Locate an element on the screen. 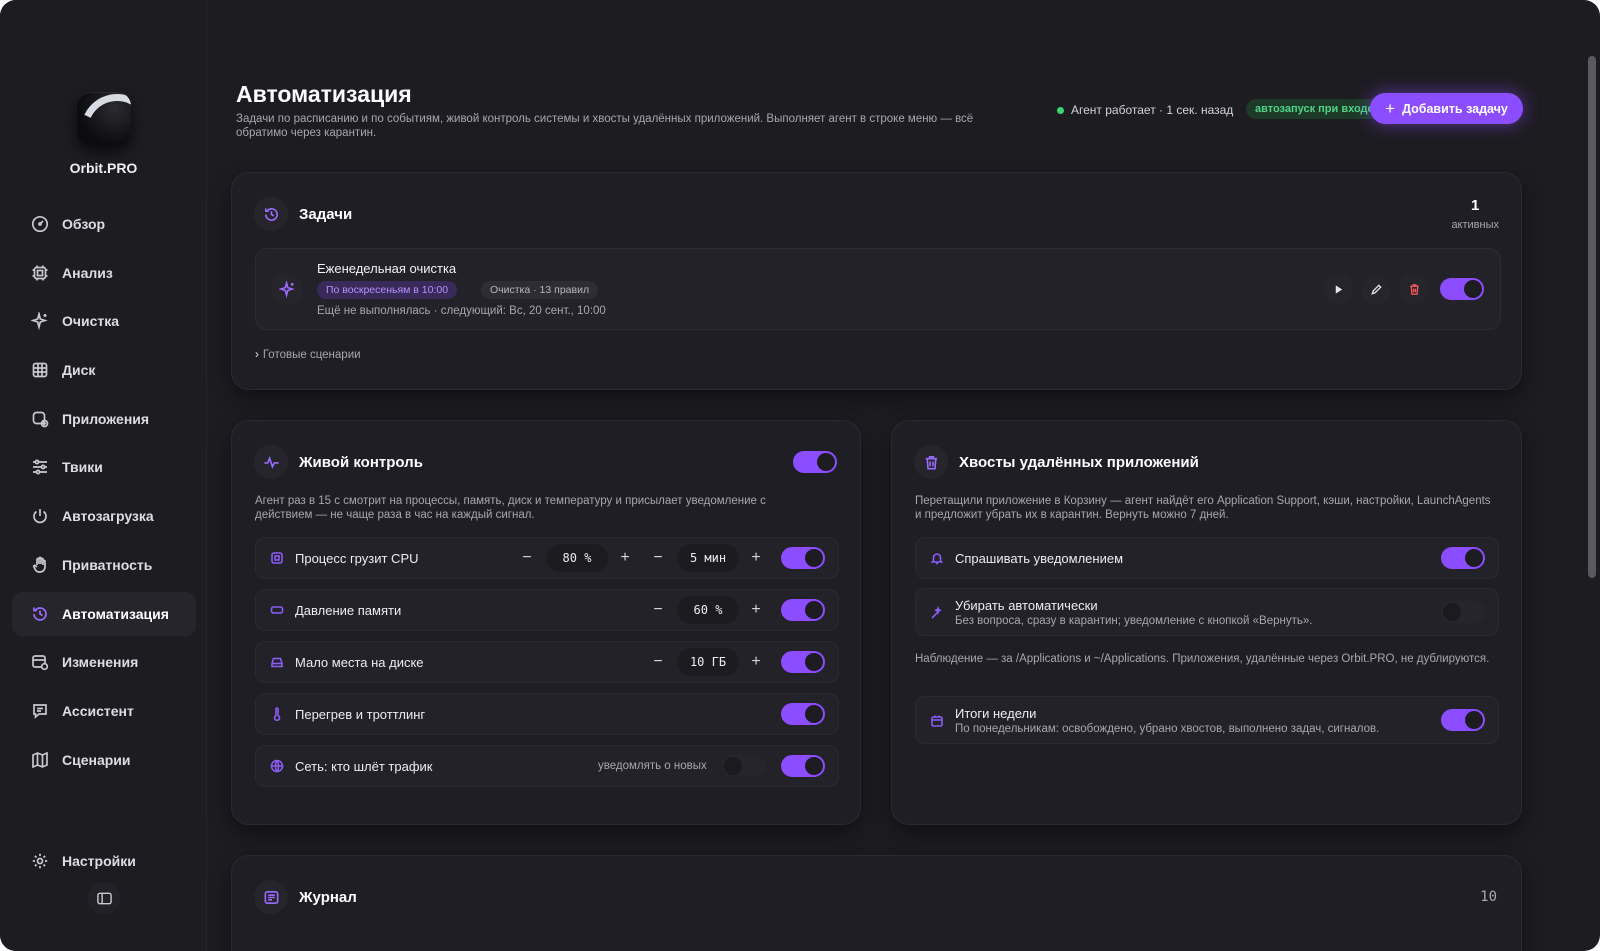 Image resolution: width=1600 pixels, height=951 pixels. task-name: Еженедельная очистка is located at coordinates (387, 268).